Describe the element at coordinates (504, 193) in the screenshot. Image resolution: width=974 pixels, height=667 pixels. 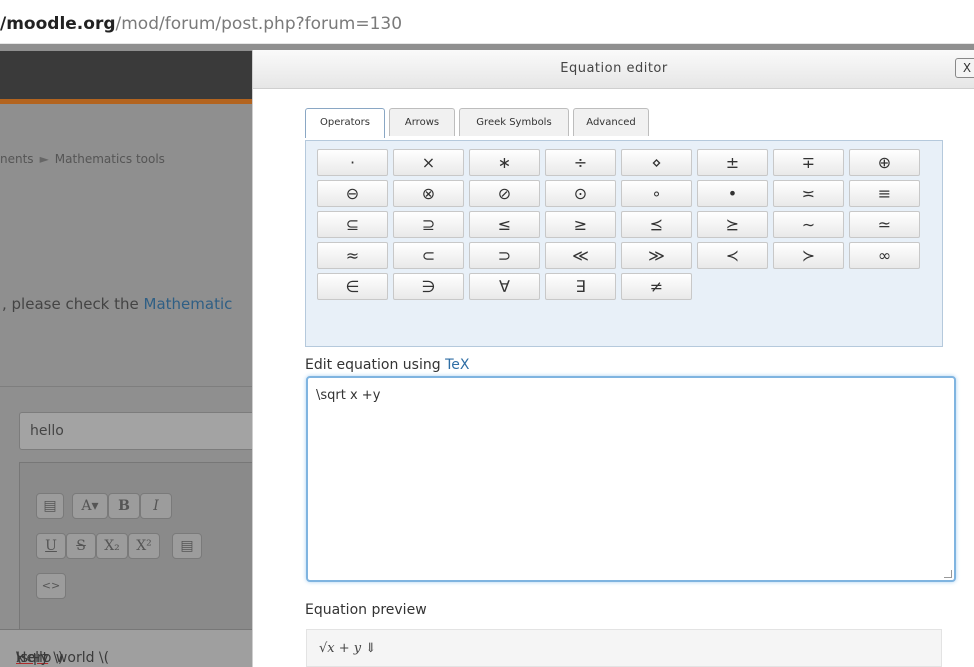
I see `symbol-button: ⊘` at that location.